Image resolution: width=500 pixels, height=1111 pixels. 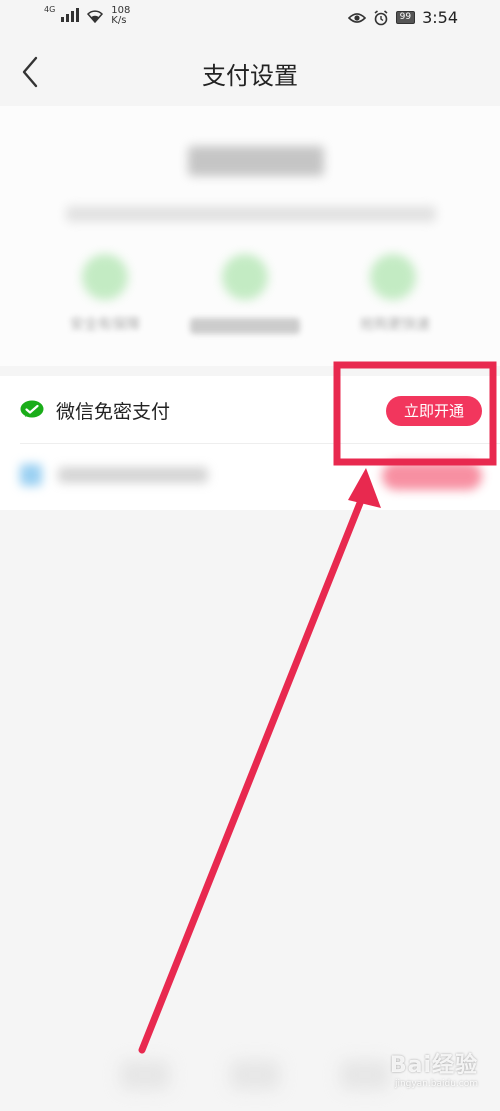 I want to click on list-item-blurred, so click(x=250, y=477).